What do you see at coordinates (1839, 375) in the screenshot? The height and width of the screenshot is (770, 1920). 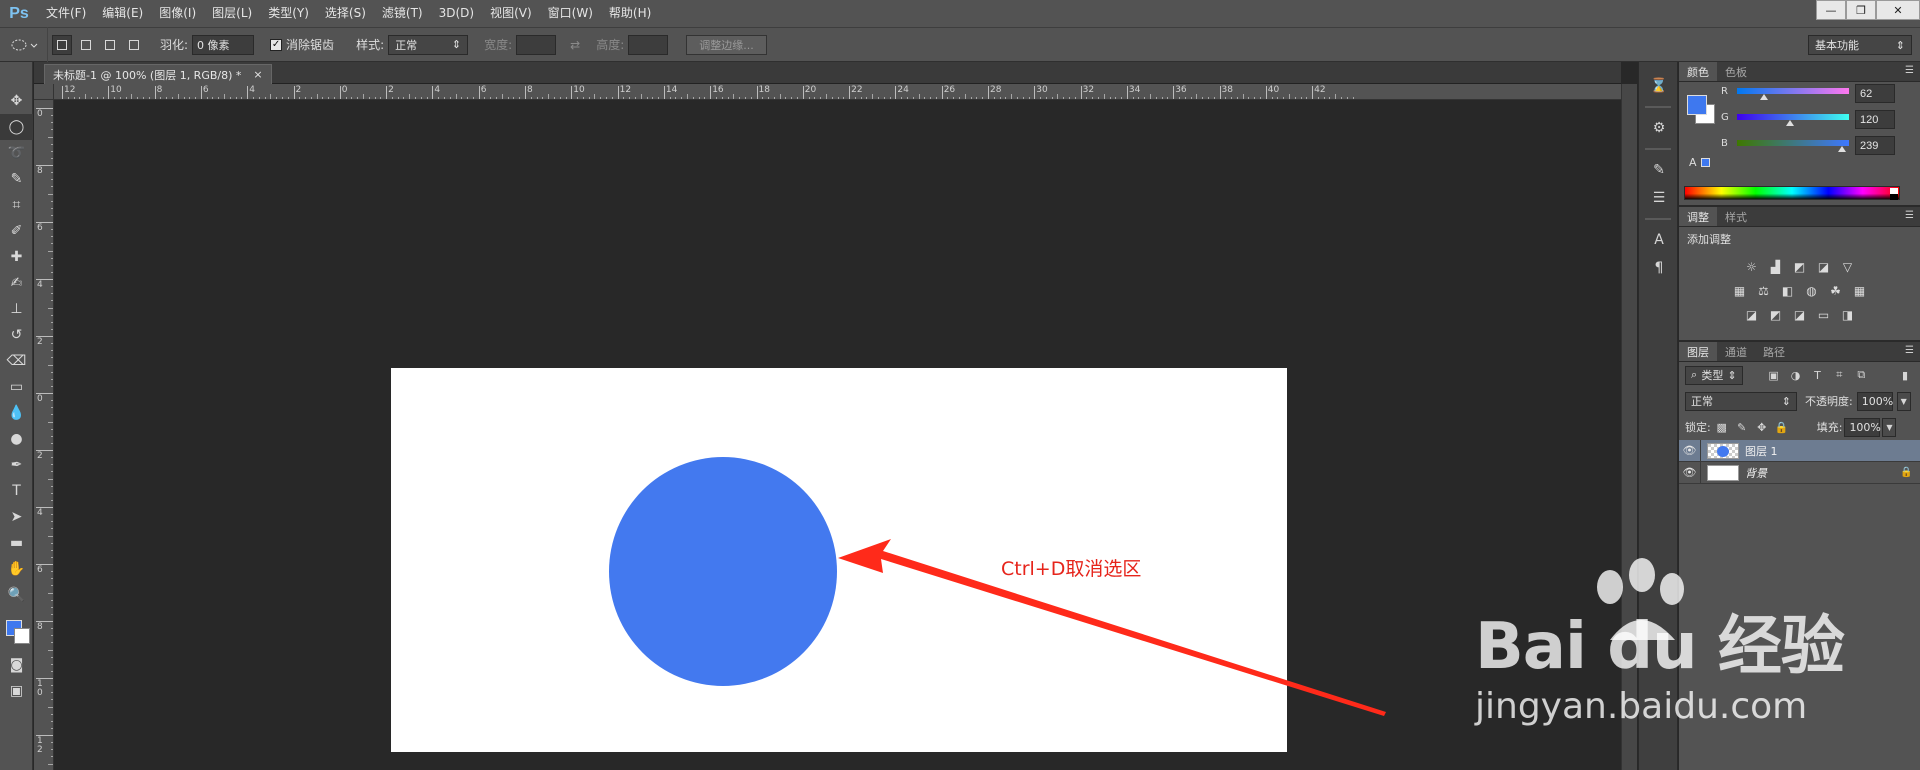 I see `filter-shape-icon: ⌗` at bounding box center [1839, 375].